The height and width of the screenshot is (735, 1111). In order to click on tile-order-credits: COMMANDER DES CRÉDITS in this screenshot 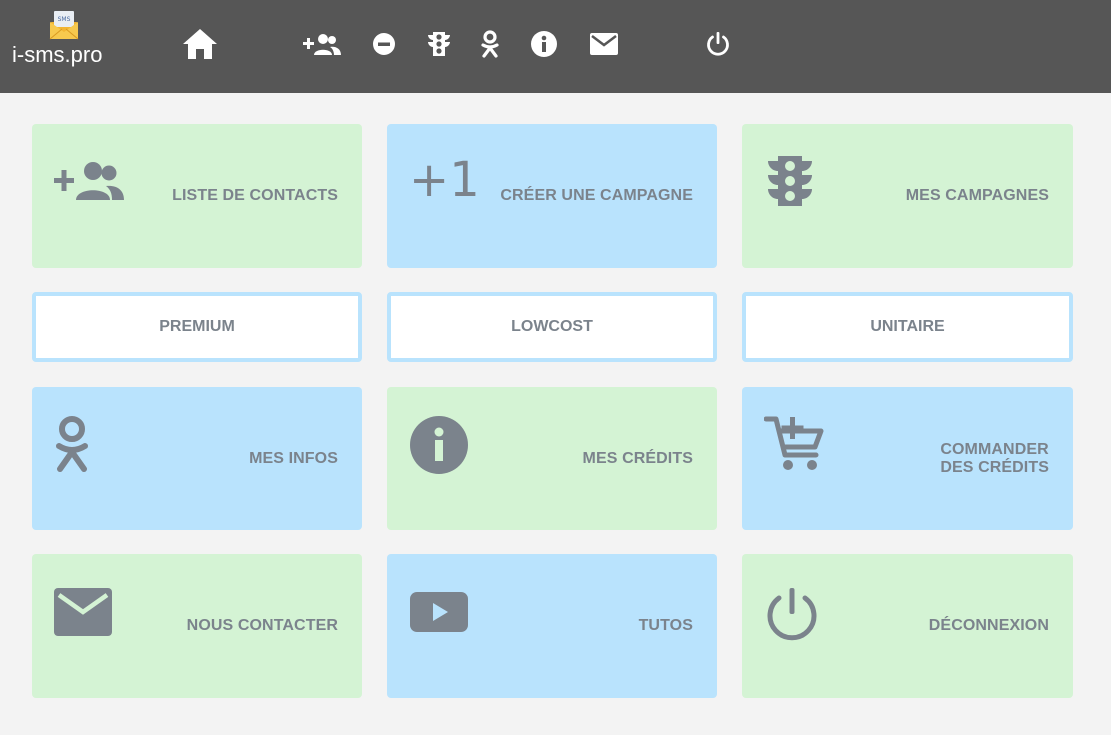, I will do `click(907, 458)`.